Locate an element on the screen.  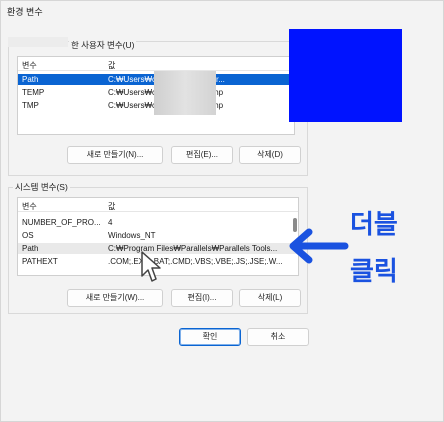
username-redaction is located at coordinates (38, 42).